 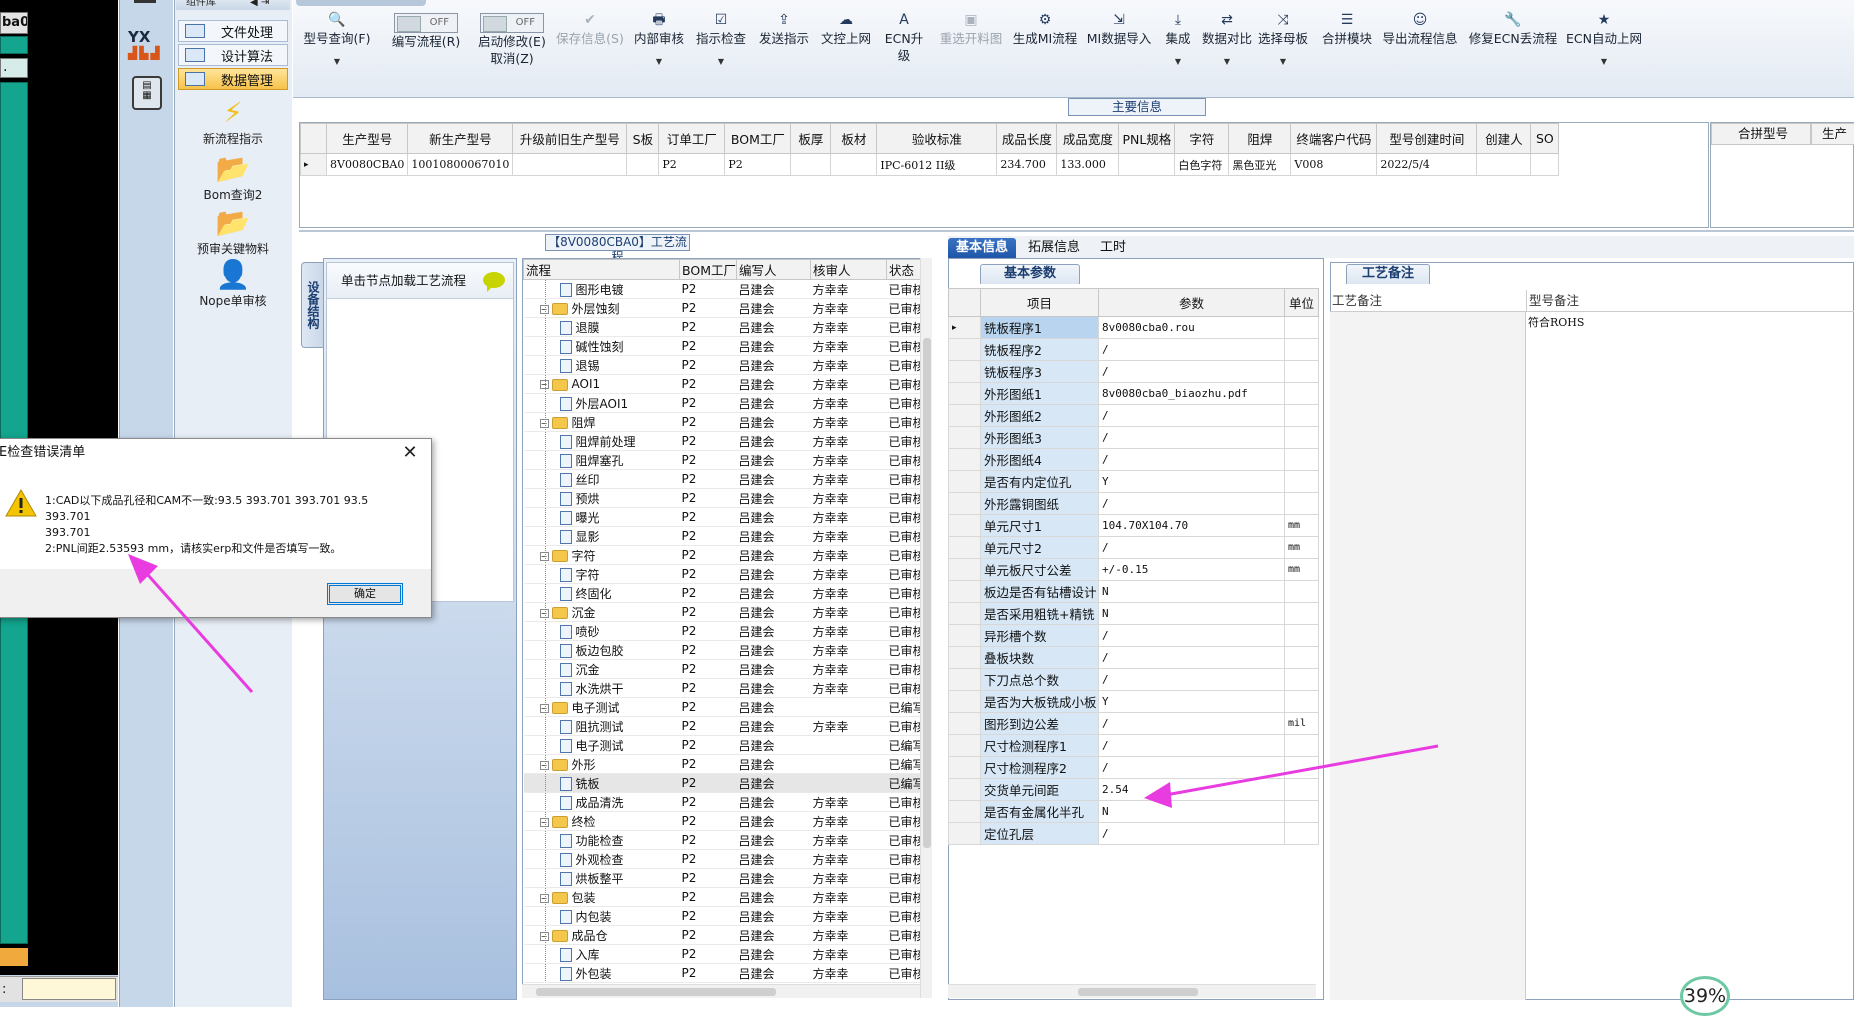 What do you see at coordinates (904, 52) in the screenshot?
I see `ecn-upgrade-button: A ECN升级` at bounding box center [904, 52].